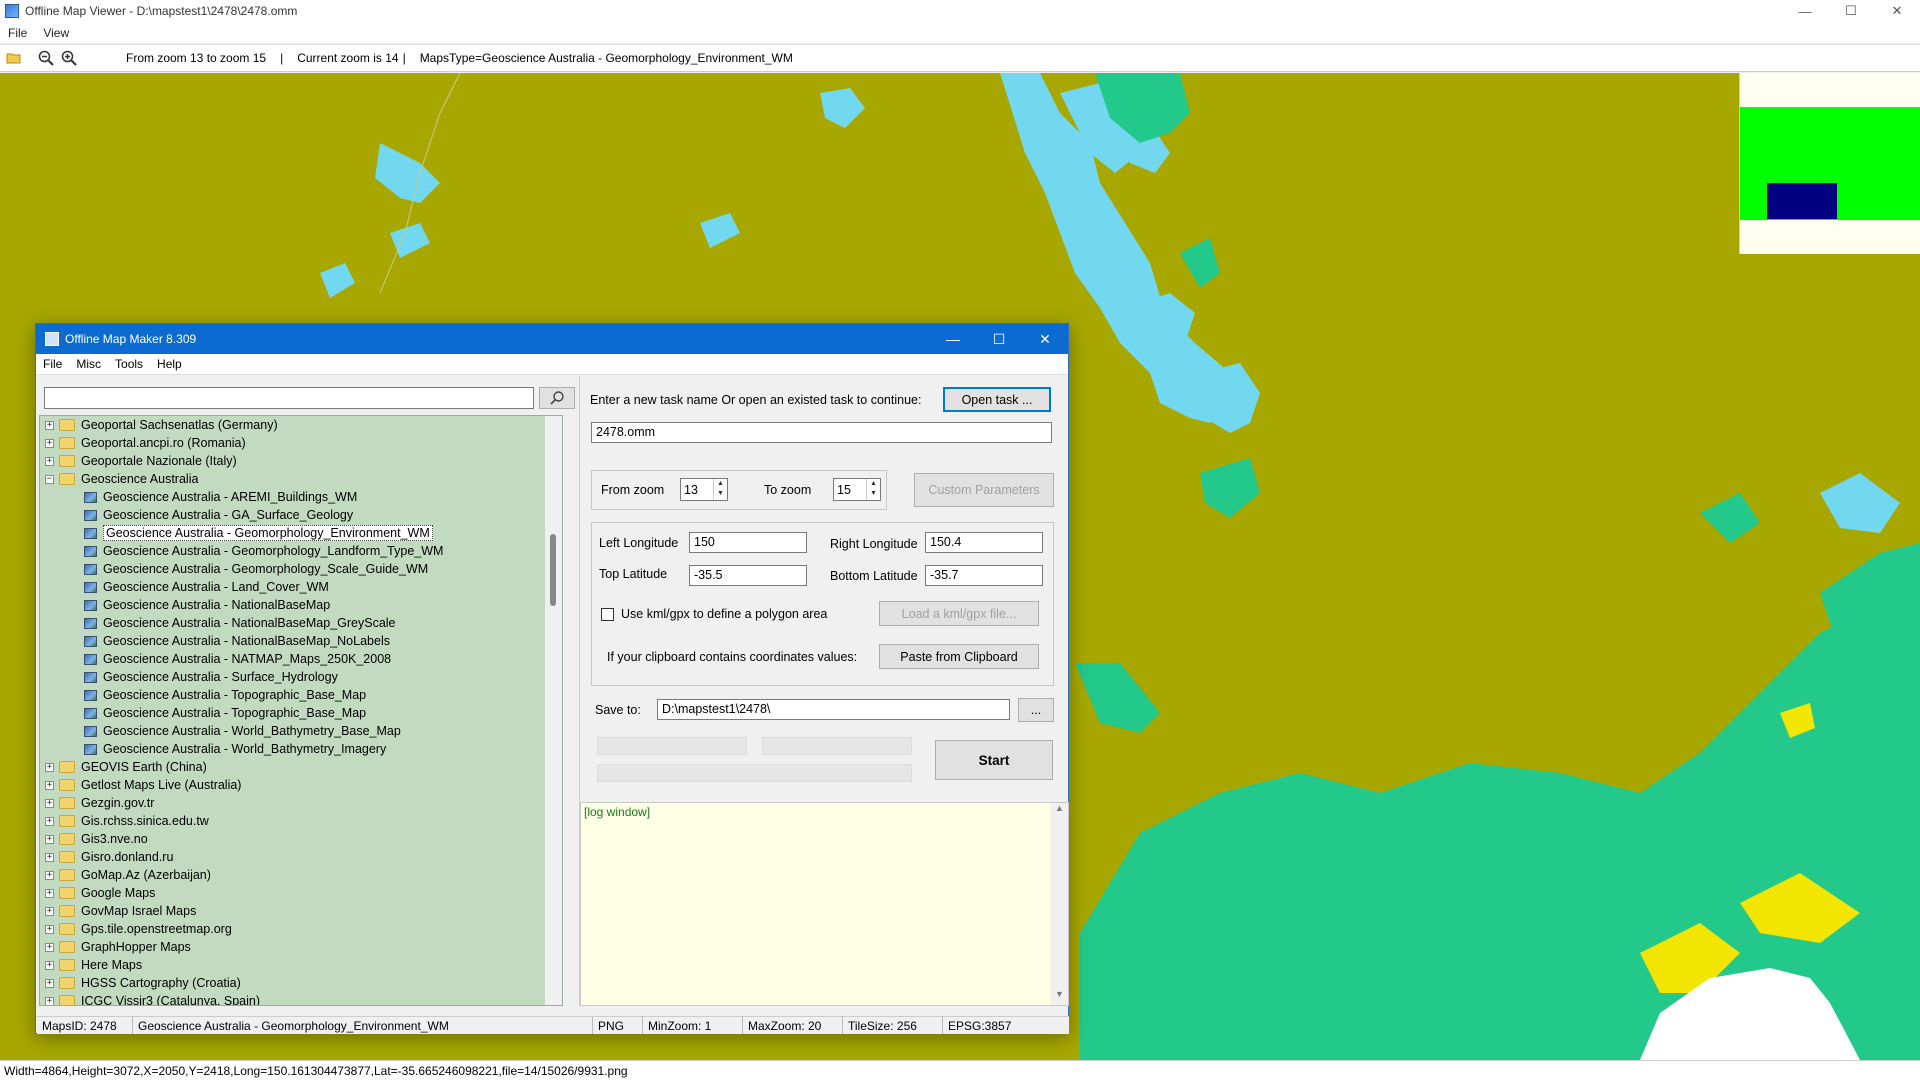  What do you see at coordinates (301, 998) in the screenshot?
I see `tree-folder-item: + ICGC Vissir3 (Catalunya, Spain)` at bounding box center [301, 998].